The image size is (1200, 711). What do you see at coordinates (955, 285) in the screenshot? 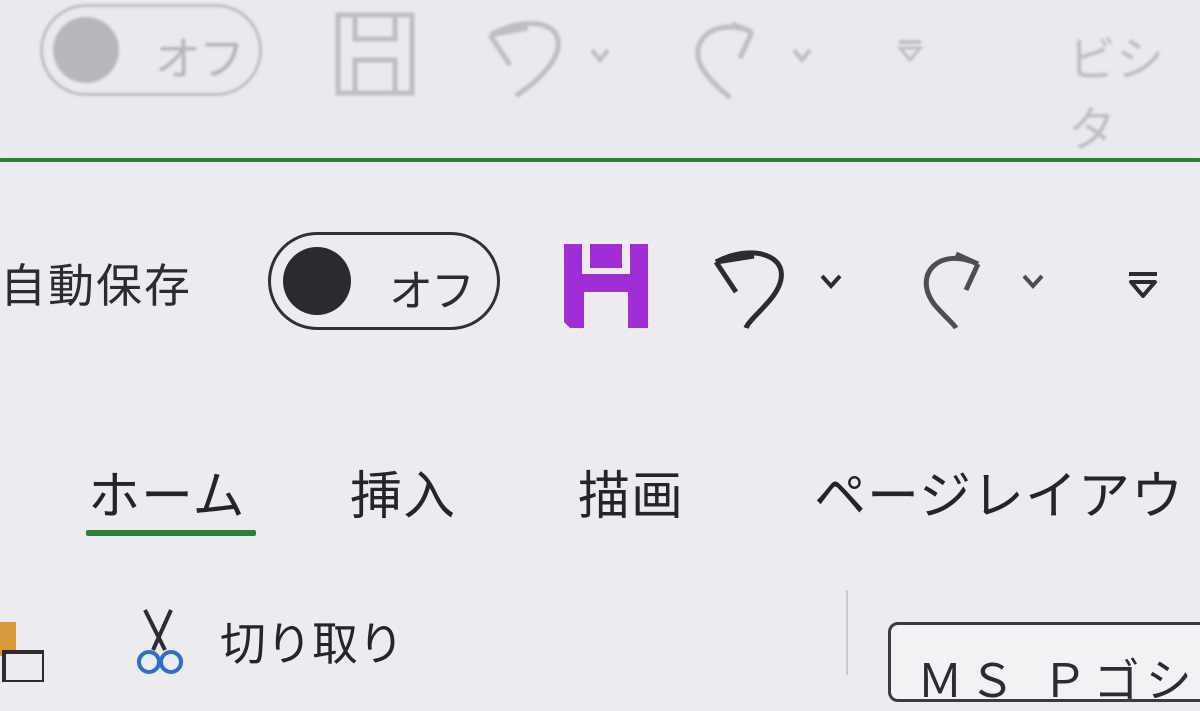
I see `redo-icon` at bounding box center [955, 285].